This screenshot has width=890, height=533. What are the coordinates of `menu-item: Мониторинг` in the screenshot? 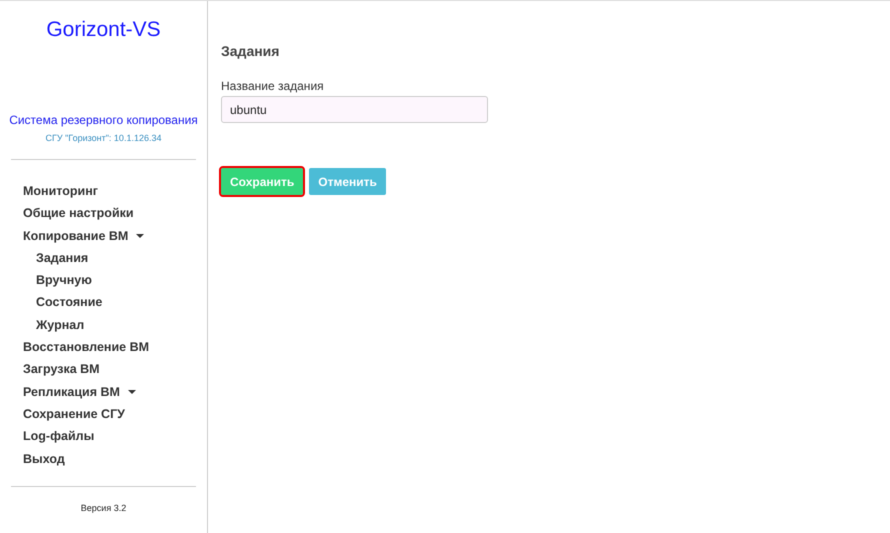 It's located at (60, 191).